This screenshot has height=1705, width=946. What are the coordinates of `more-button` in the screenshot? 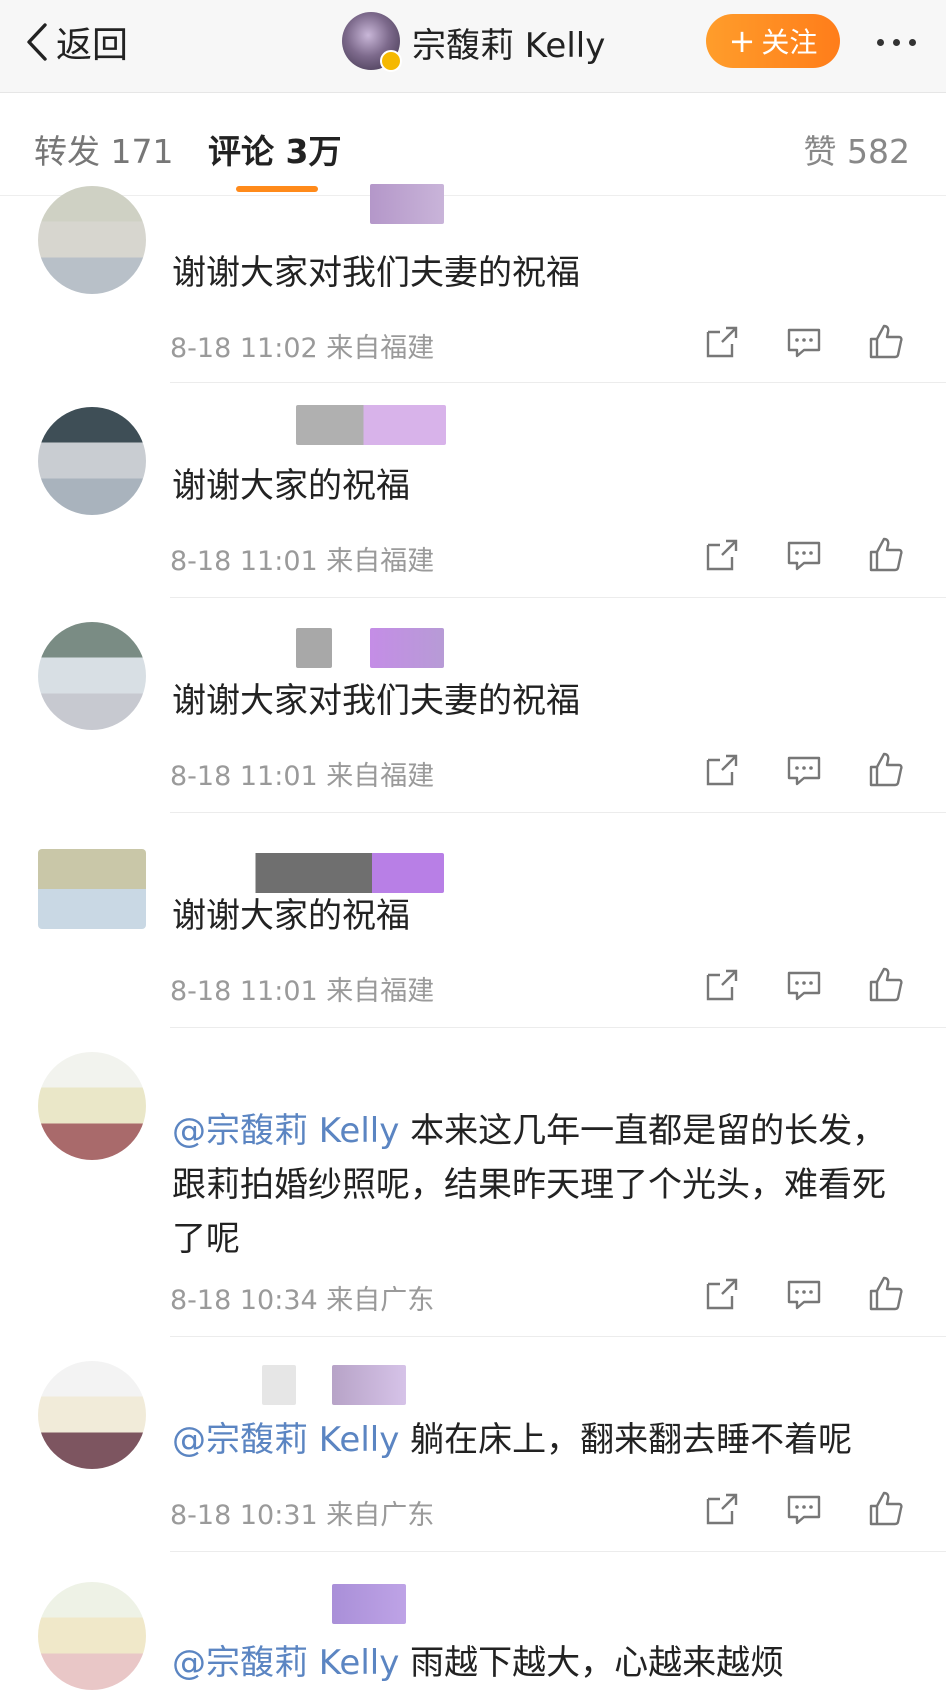 It's located at (896, 42).